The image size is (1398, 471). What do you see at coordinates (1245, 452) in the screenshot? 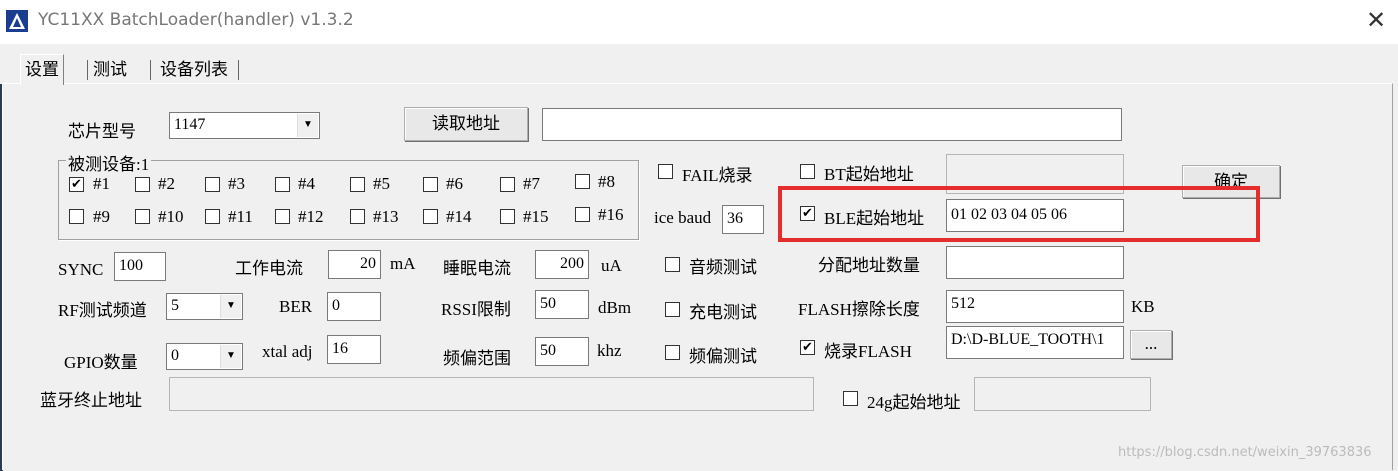
I see `watermark: https://blog.csdn.net/weixin_39763836` at bounding box center [1245, 452].